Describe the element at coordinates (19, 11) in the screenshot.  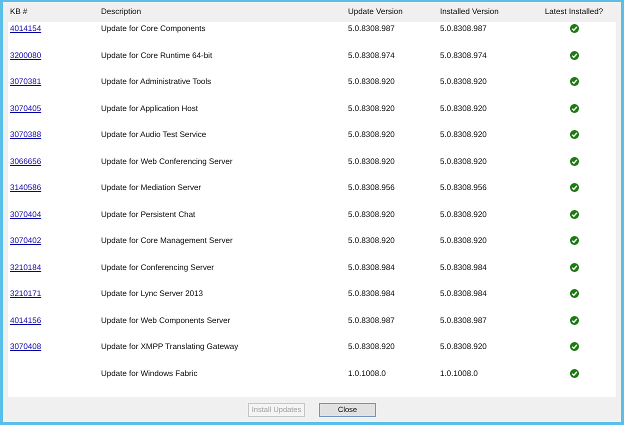
I see `column-header: KB #` at that location.